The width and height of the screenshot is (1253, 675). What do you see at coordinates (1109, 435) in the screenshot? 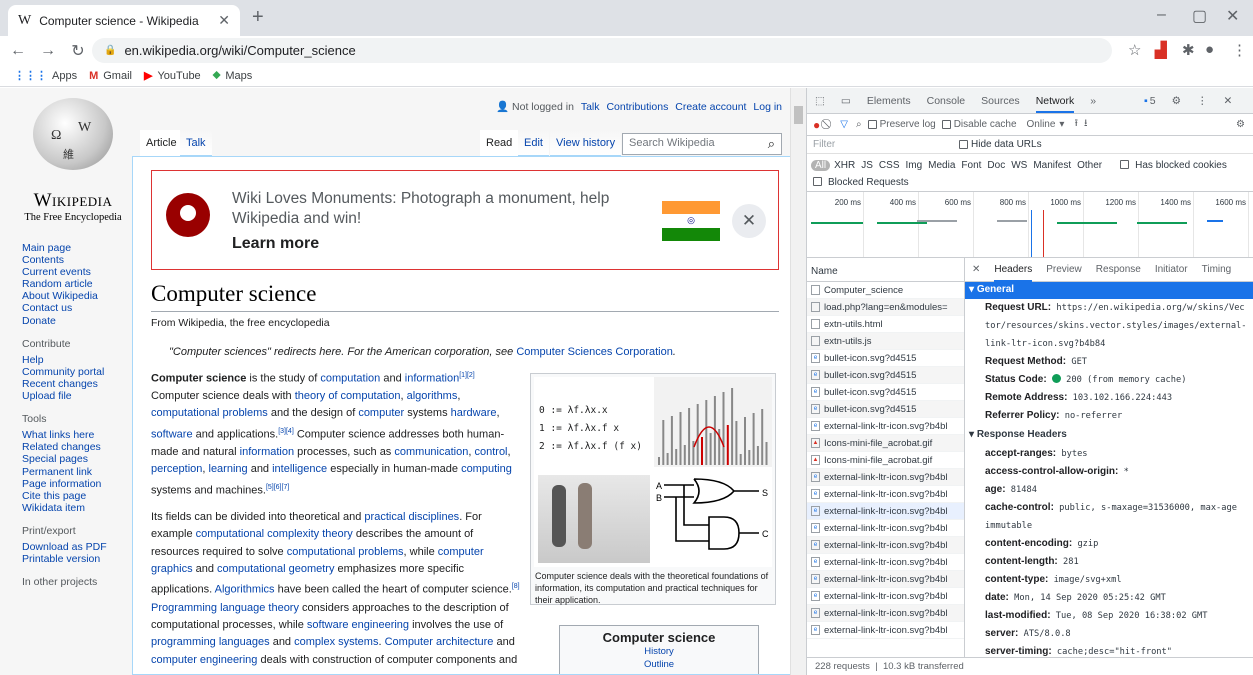
I see `response-headers-header: ▾ Response Headers` at bounding box center [1109, 435].